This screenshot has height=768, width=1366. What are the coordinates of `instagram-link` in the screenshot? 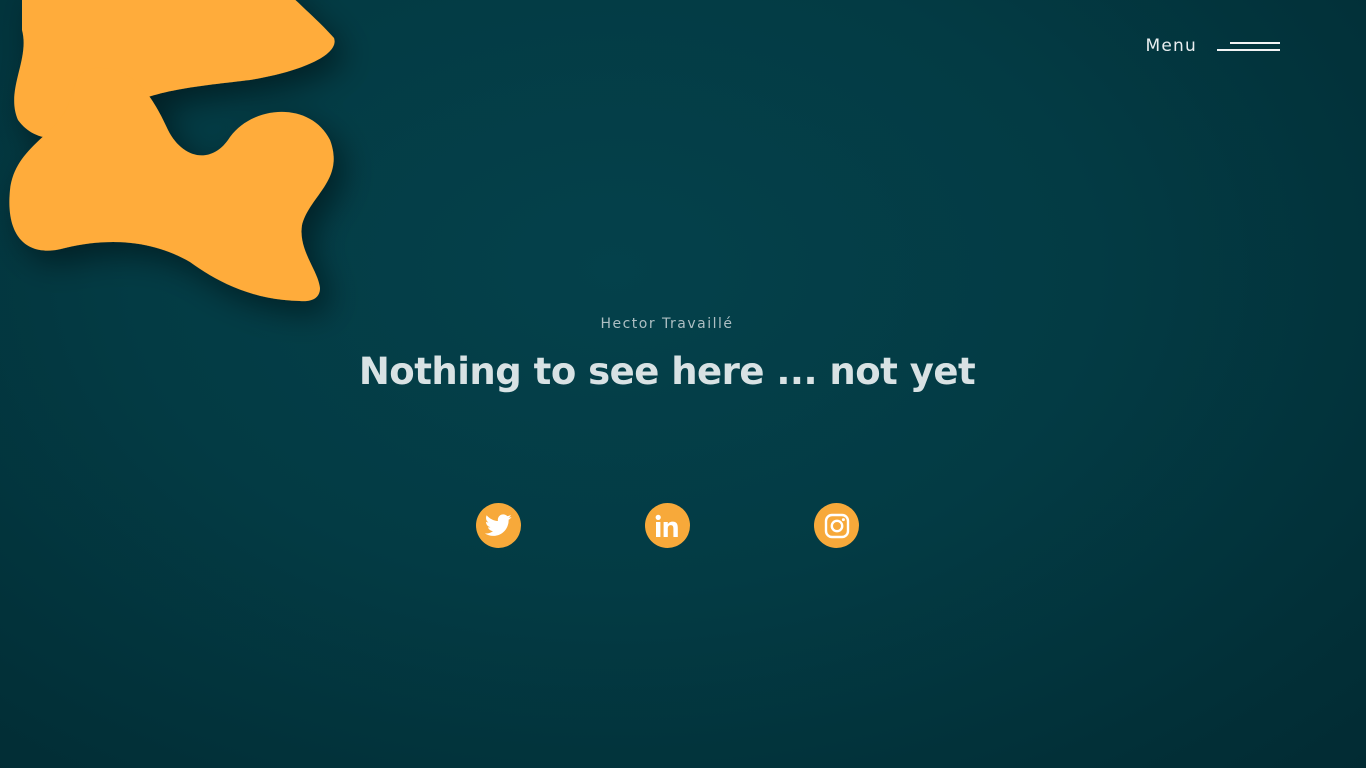 It's located at (836, 525).